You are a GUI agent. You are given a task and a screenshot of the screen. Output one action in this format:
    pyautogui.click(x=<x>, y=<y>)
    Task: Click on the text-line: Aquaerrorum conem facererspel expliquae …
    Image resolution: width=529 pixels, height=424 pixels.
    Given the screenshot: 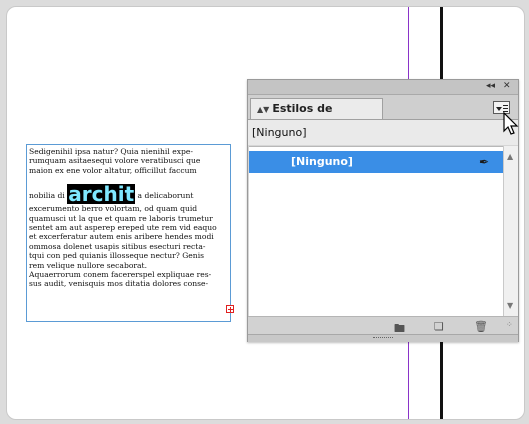 What is the action you would take?
    pyautogui.click(x=120, y=275)
    